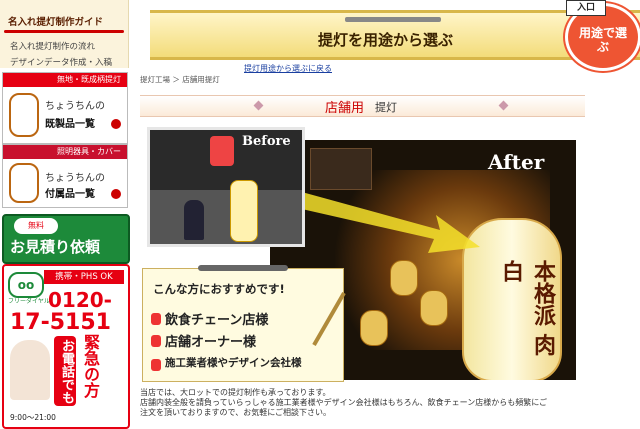 The image size is (640, 429). I want to click on section-heading: 店舗用 提灯, so click(362, 106).